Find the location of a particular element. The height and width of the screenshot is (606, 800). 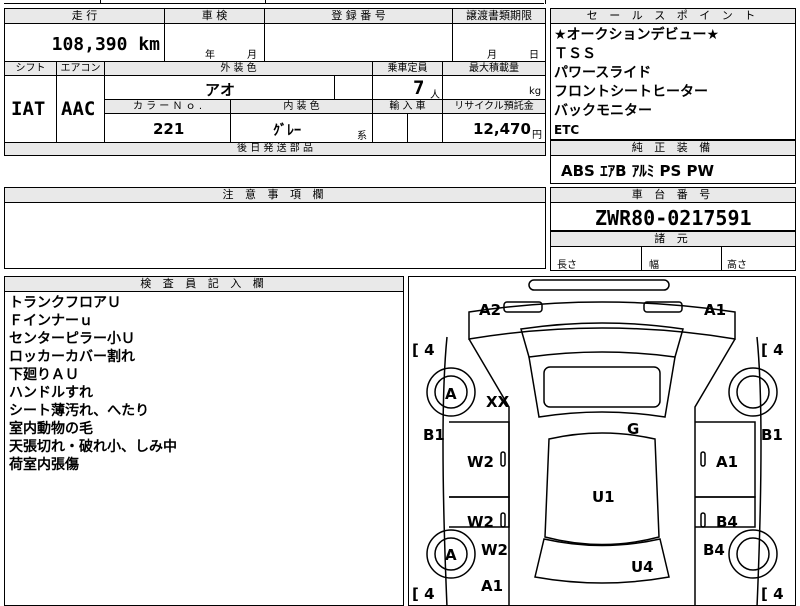

inspection-year-label: 年 is located at coordinates (210, 55).